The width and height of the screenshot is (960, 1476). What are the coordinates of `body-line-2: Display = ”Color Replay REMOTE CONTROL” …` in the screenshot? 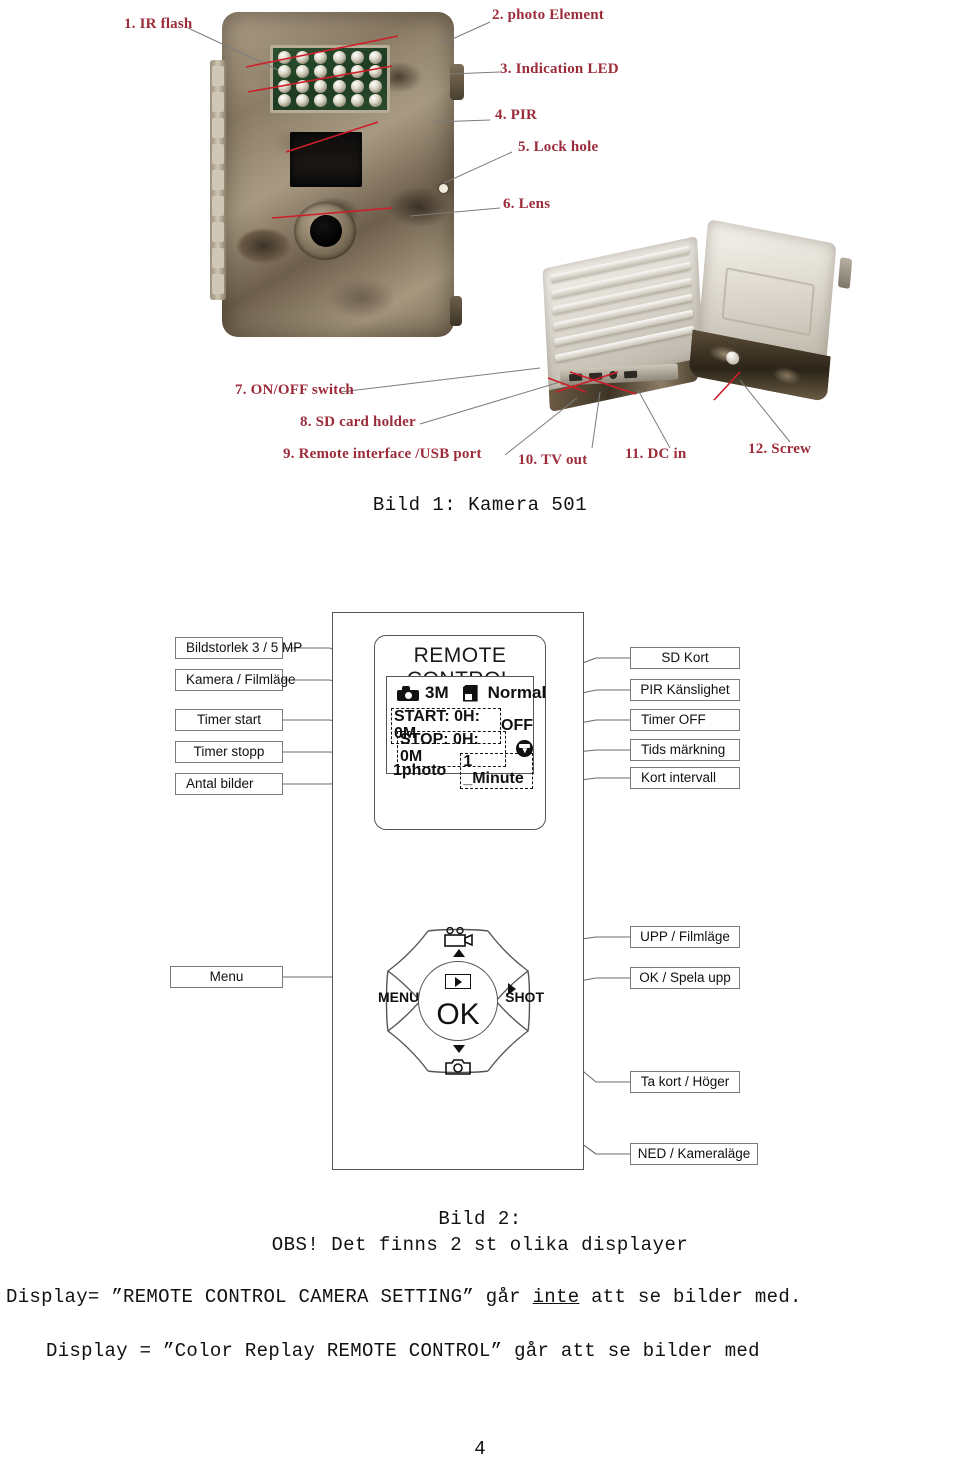 It's located at (403, 1351).